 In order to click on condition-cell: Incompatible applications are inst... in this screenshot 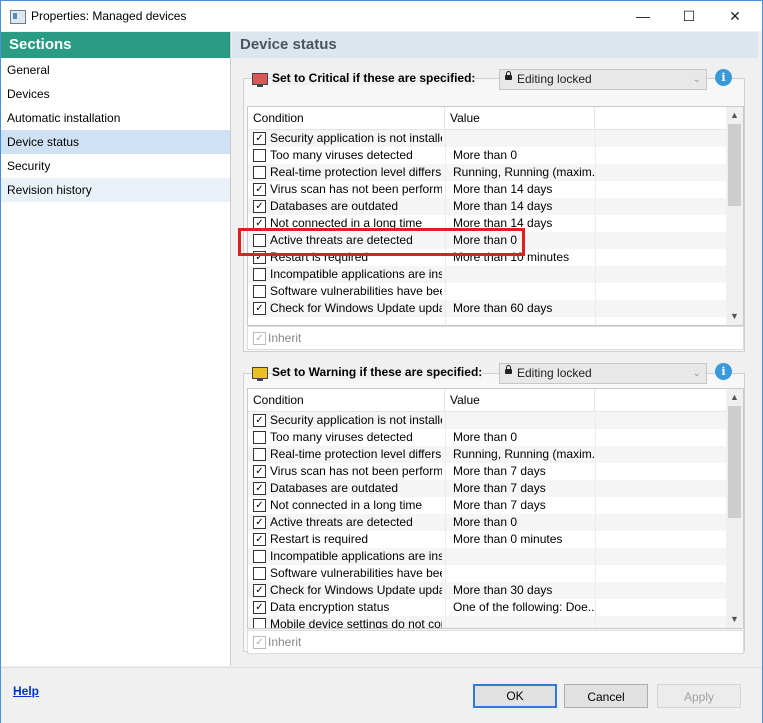, I will do `click(356, 556)`.